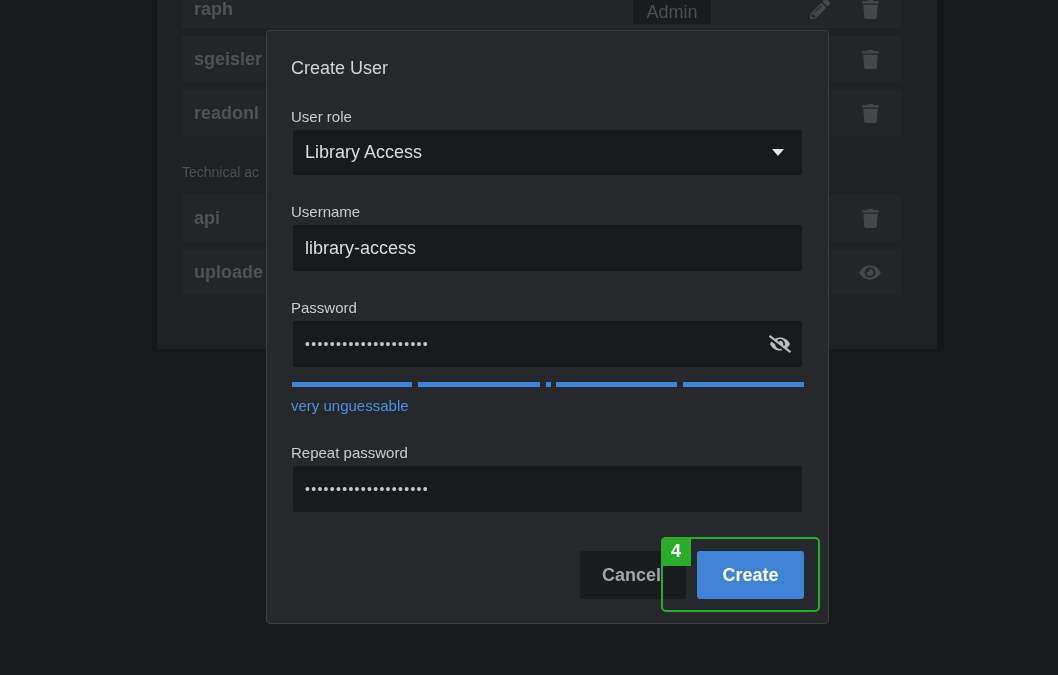  Describe the element at coordinates (820, 9) in the screenshot. I see `pencil-icon` at that location.